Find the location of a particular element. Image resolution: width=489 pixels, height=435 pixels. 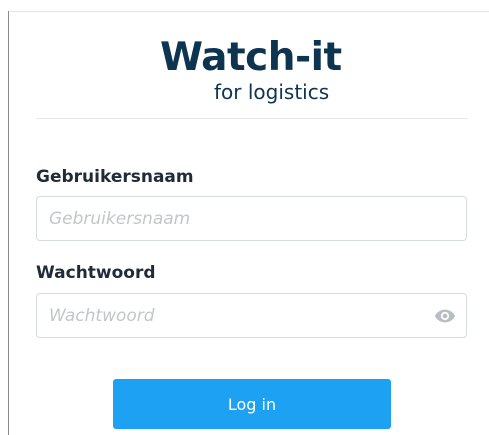

password-label: Wachtwoord is located at coordinates (96, 273).